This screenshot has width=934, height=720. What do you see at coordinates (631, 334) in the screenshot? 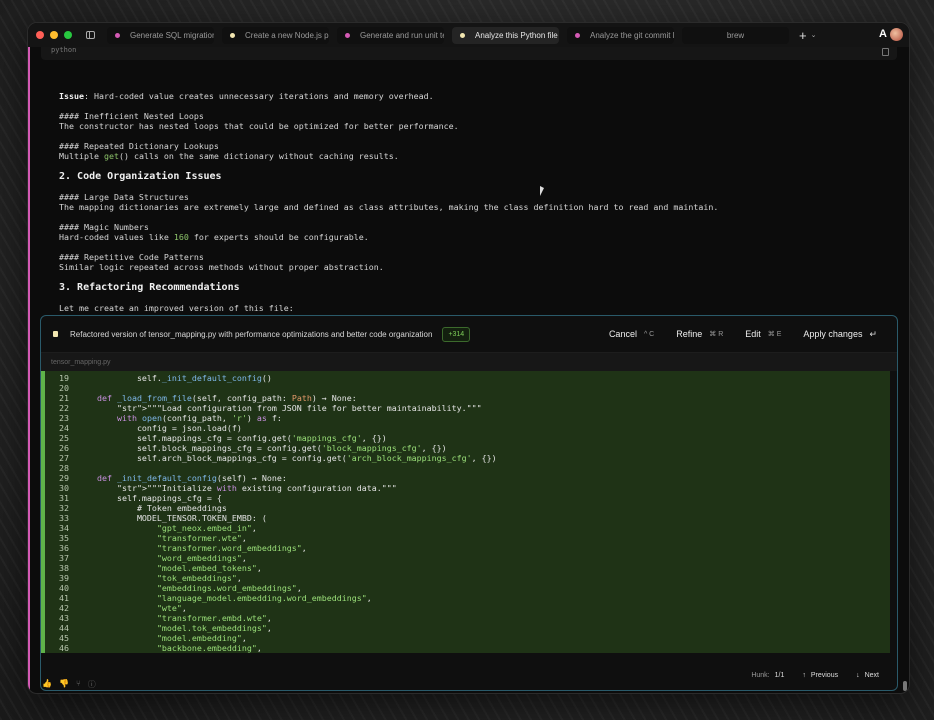
I see `cancel-button: Cancel ^ C` at bounding box center [631, 334].